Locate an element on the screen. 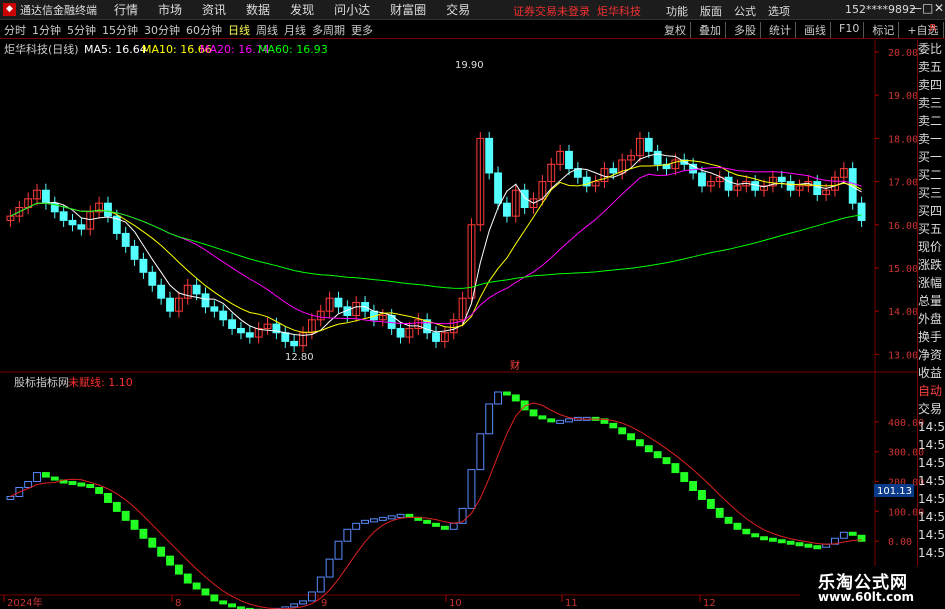  price-tick-label: 19.00 is located at coordinates (903, 96).